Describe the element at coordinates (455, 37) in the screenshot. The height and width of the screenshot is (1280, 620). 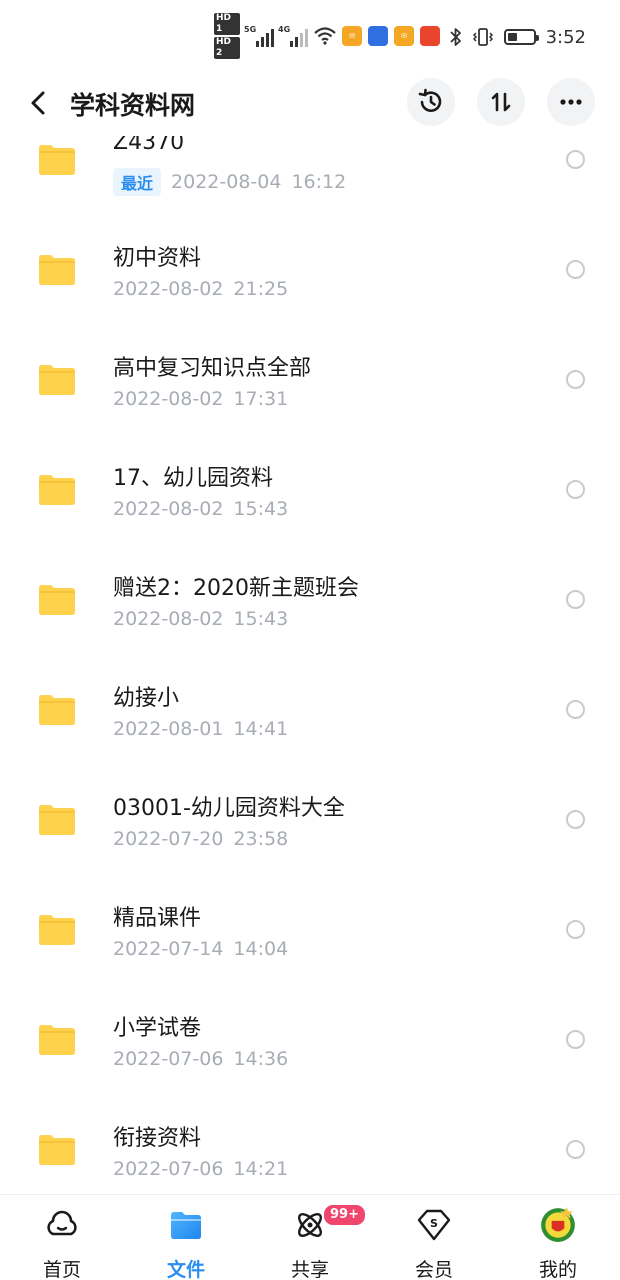
I see `bluetooth-icon` at that location.